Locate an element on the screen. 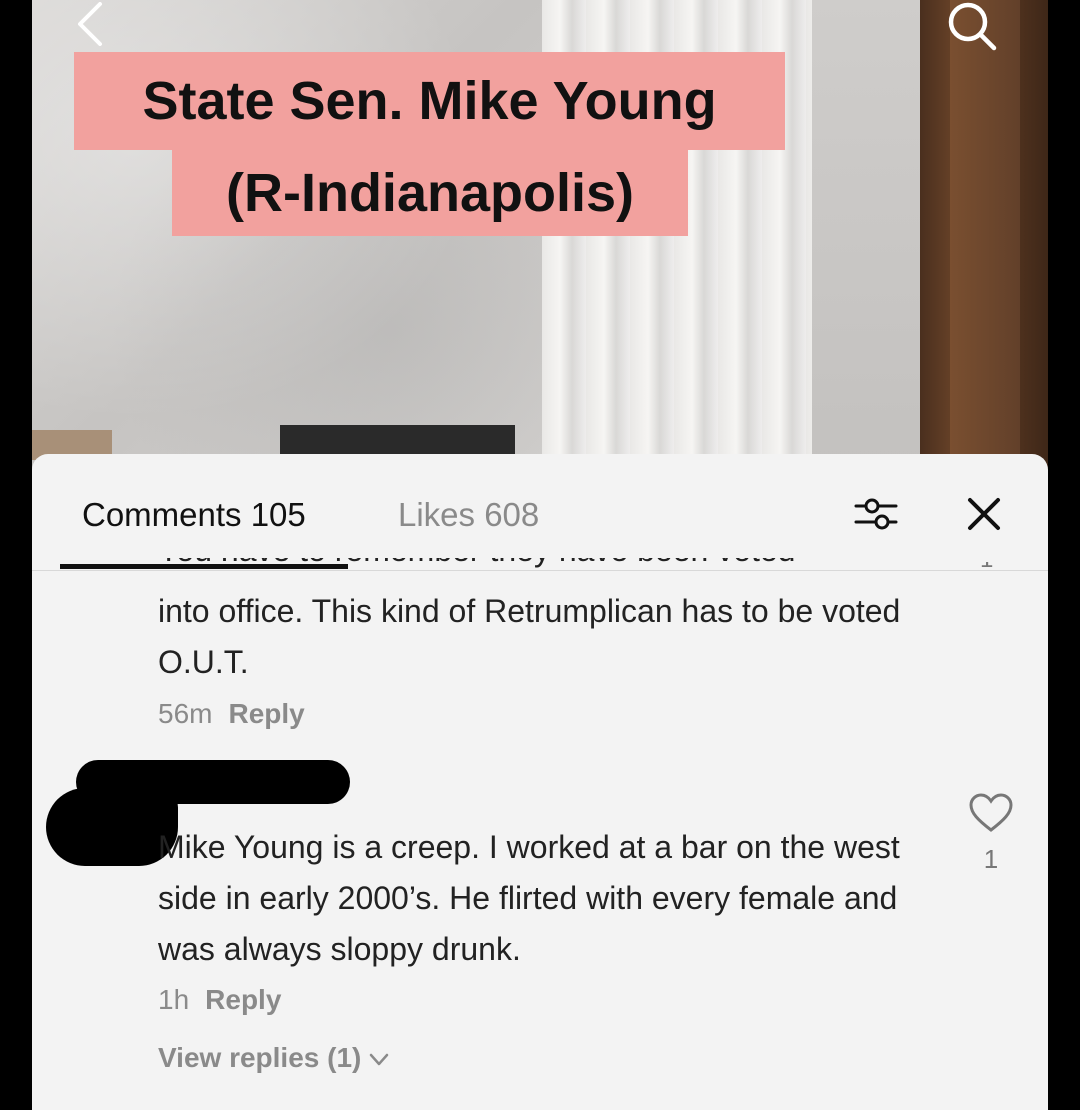  tab-likes: Likes 608 is located at coordinates (468, 515).